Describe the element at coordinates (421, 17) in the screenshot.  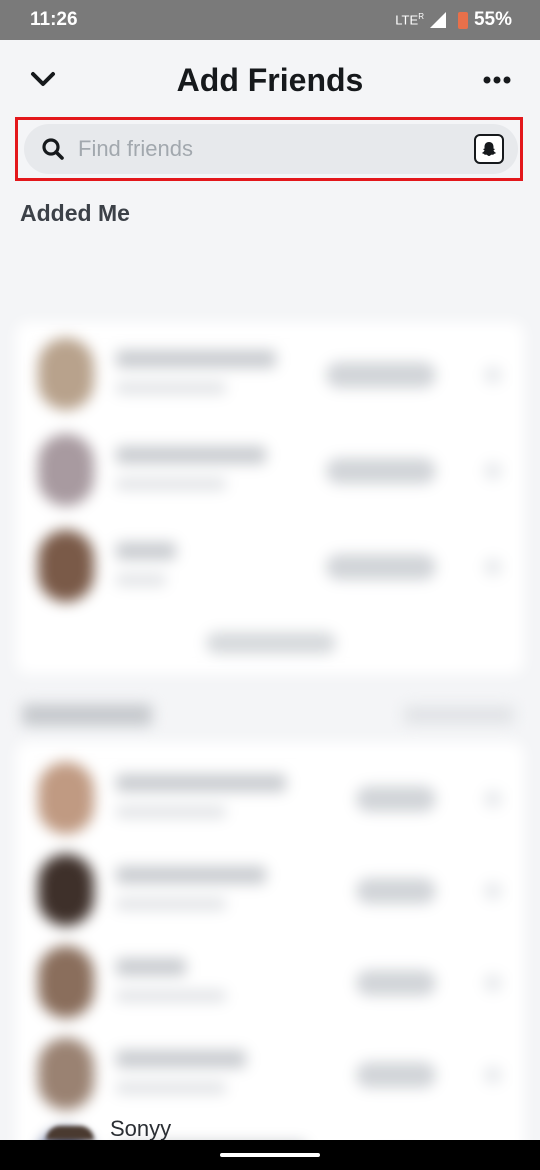
I see `roaming-indicator: R` at that location.